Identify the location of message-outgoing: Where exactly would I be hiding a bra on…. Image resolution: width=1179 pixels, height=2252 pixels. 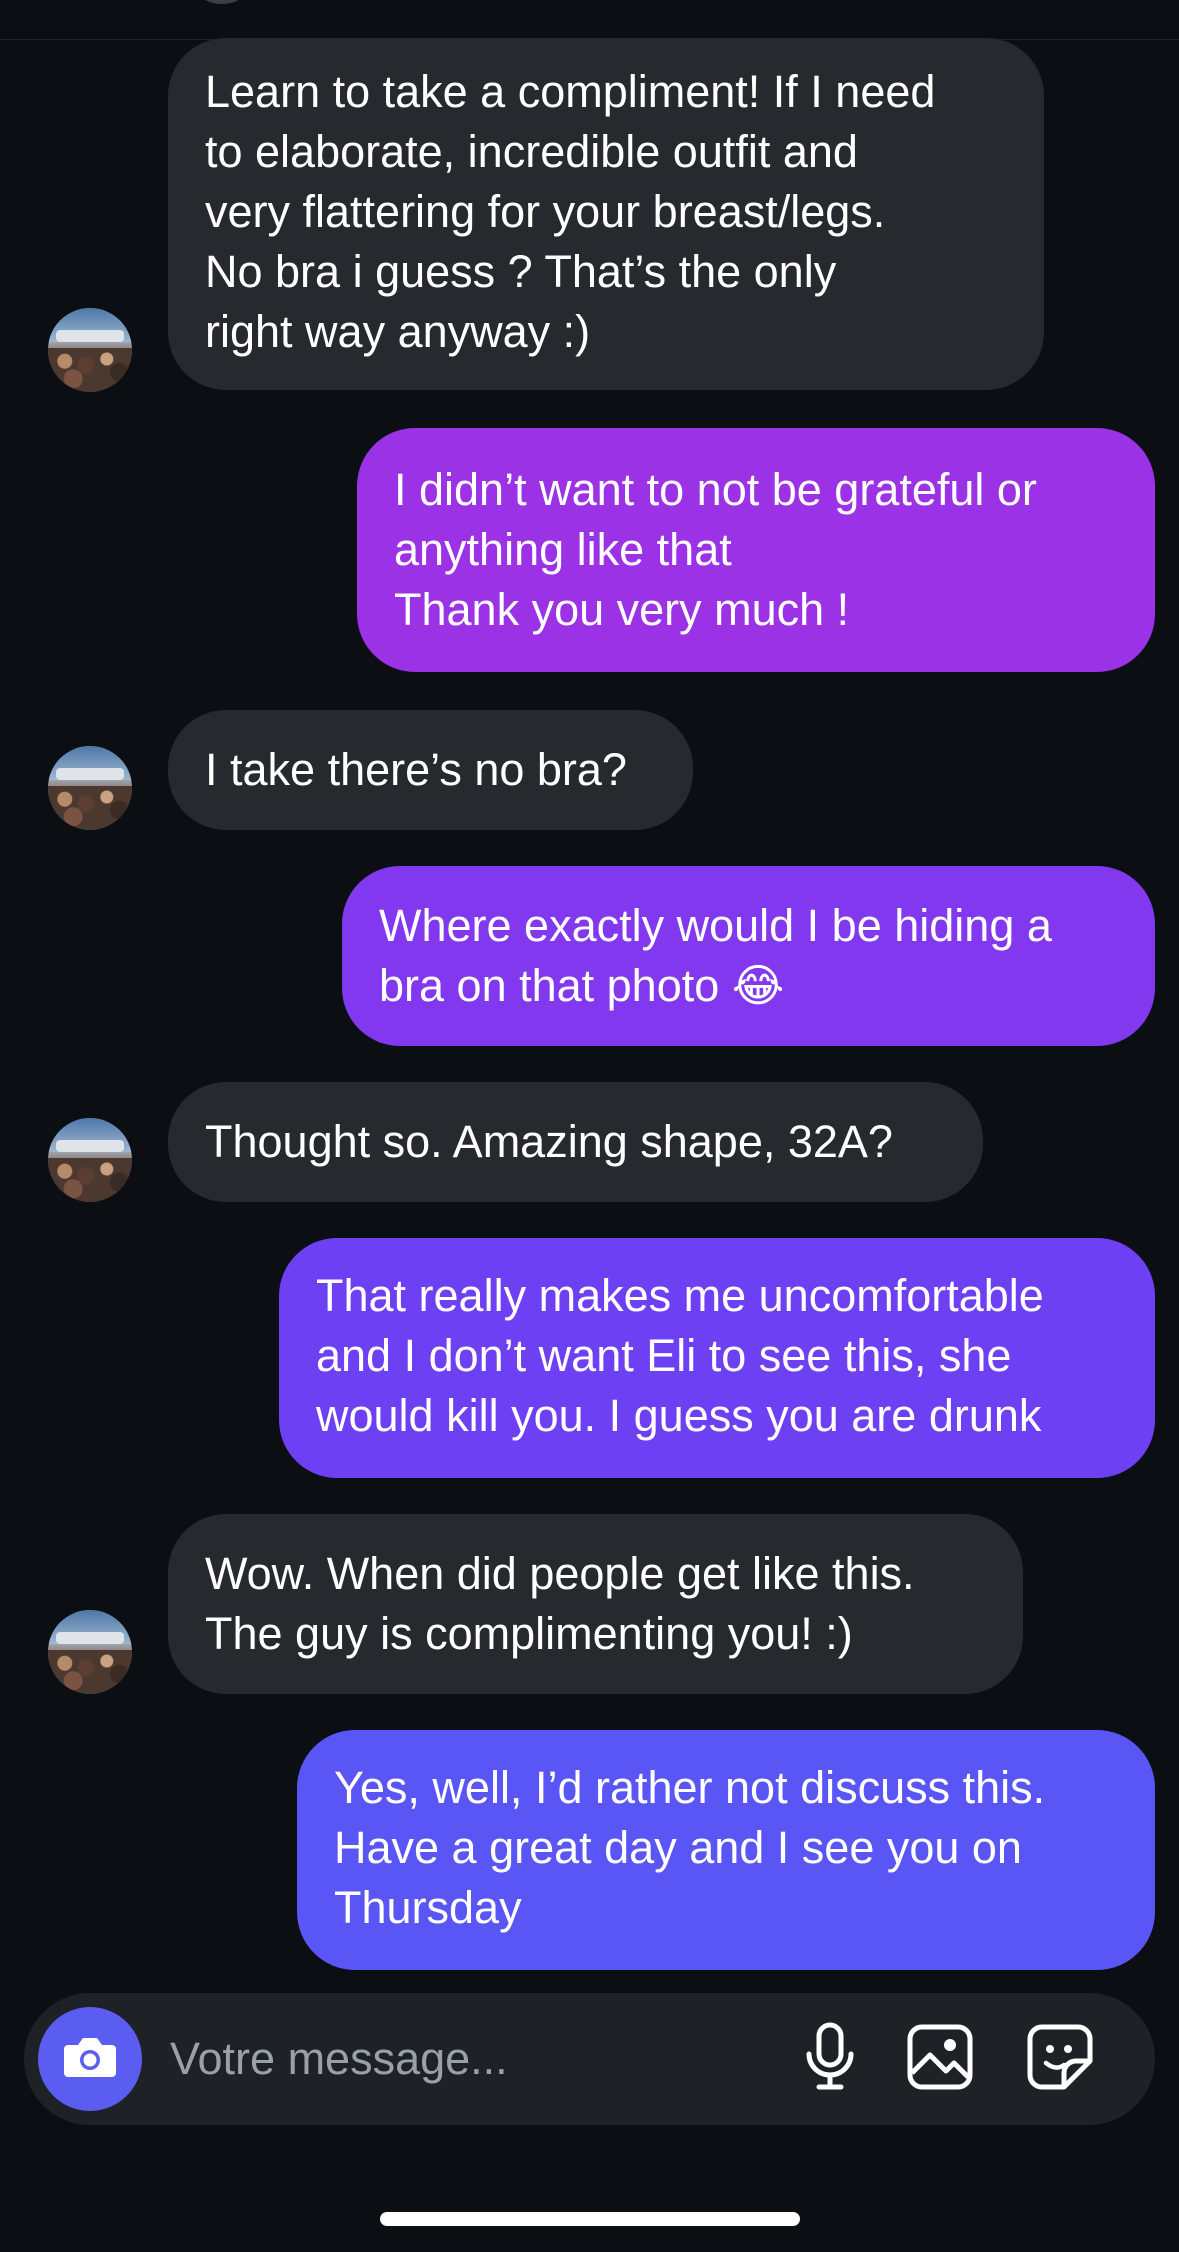
(748, 956).